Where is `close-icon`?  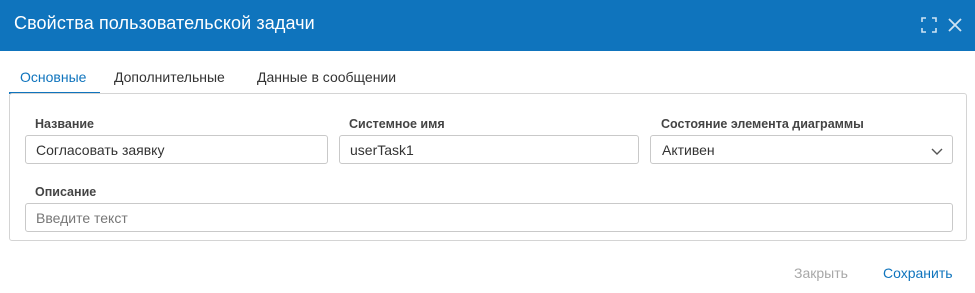
close-icon is located at coordinates (955, 25).